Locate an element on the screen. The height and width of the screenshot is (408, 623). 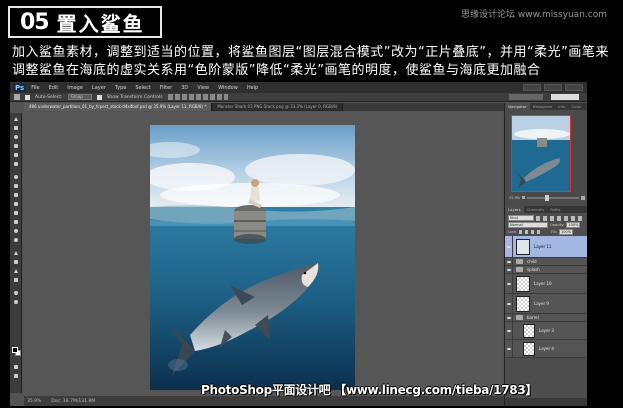
eraser-tool-icon is located at coordinates (16, 213).